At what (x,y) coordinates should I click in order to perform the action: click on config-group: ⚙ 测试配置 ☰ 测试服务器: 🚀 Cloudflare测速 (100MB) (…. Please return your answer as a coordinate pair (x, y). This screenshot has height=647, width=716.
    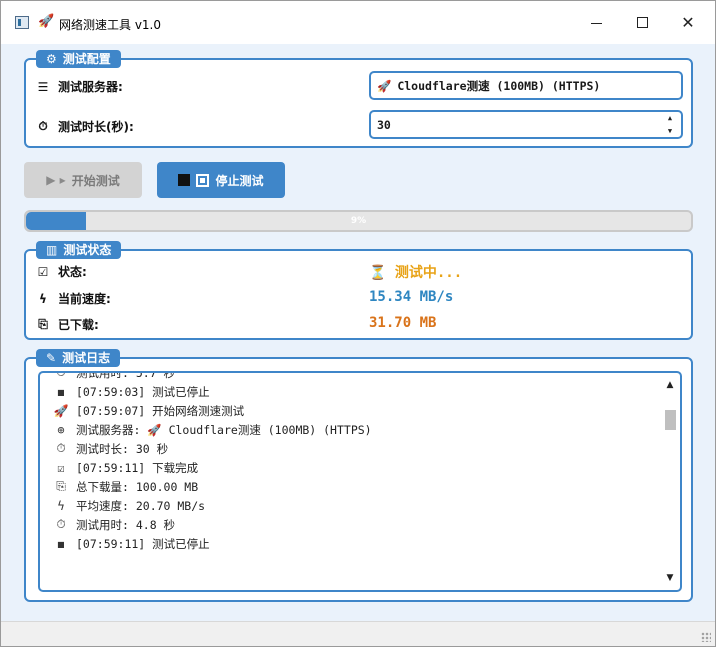
    Looking at the image, I should click on (358, 99).